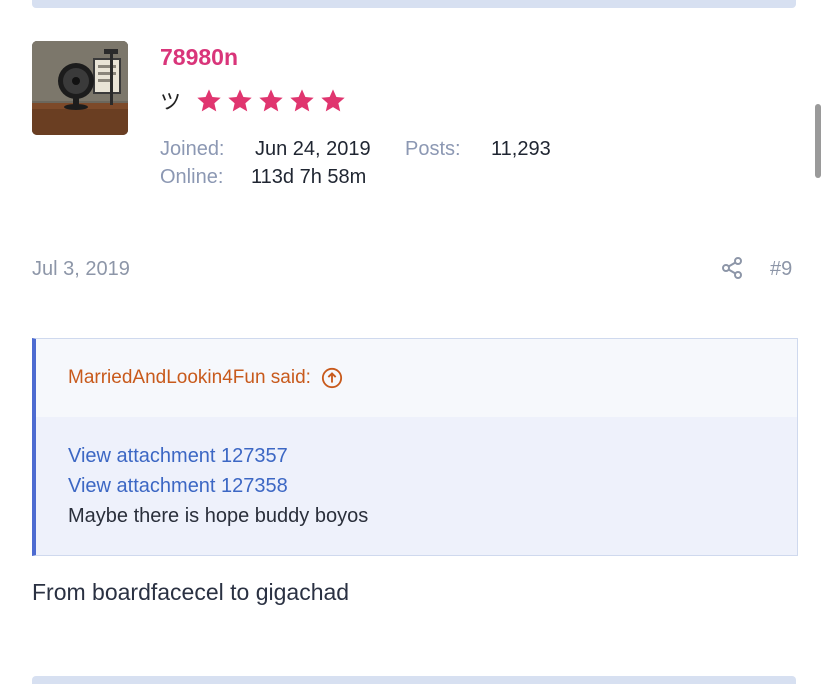 The width and height of the screenshot is (828, 684). I want to click on quote-header: MarriedAndLookin4Fun said:, so click(416, 378).